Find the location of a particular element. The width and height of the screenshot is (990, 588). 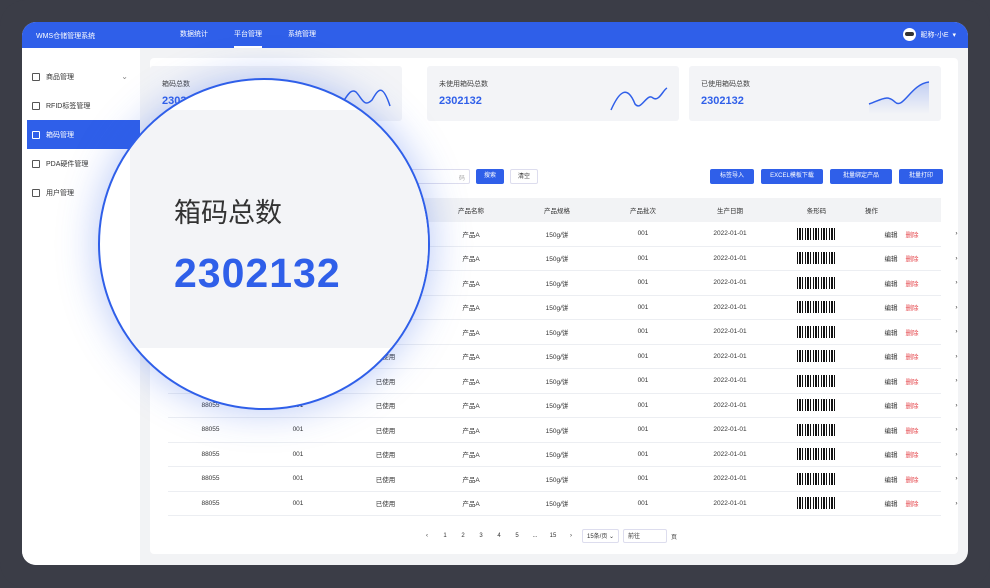

avatar is located at coordinates (910, 34).